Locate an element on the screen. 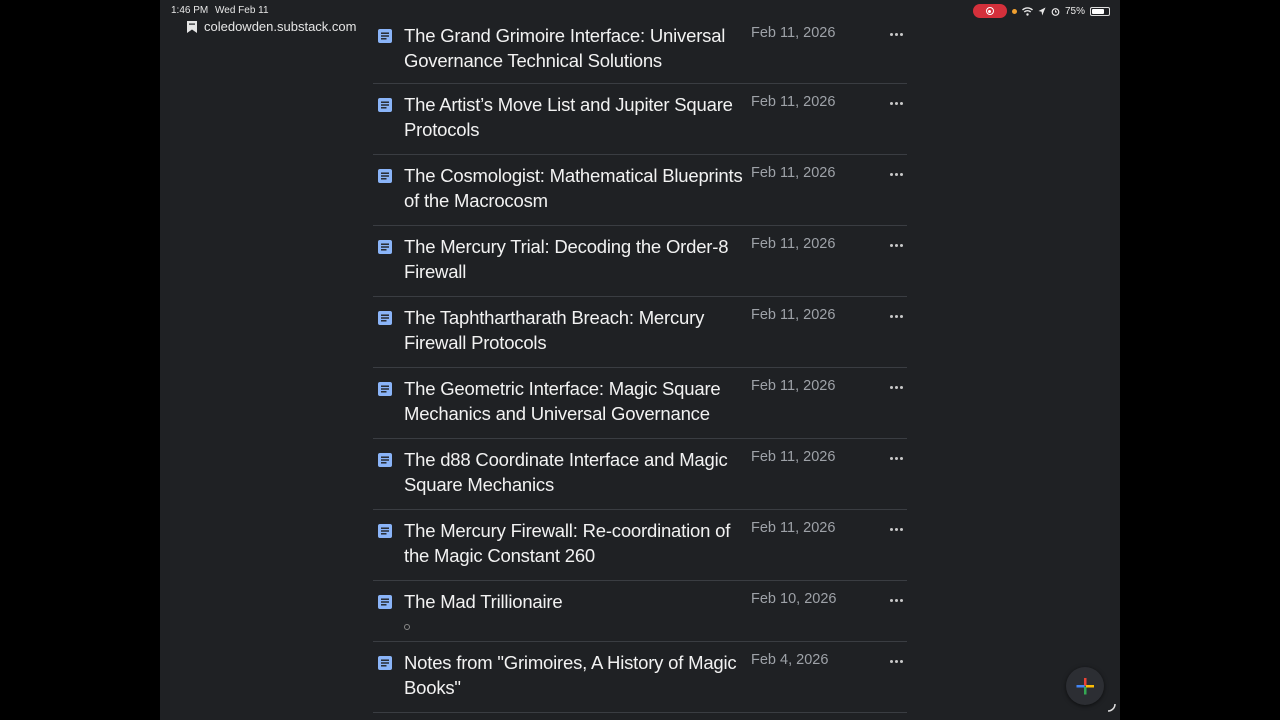 Image resolution: width=1280 pixels, height=720 pixels. location-icon is located at coordinates (1042, 11).